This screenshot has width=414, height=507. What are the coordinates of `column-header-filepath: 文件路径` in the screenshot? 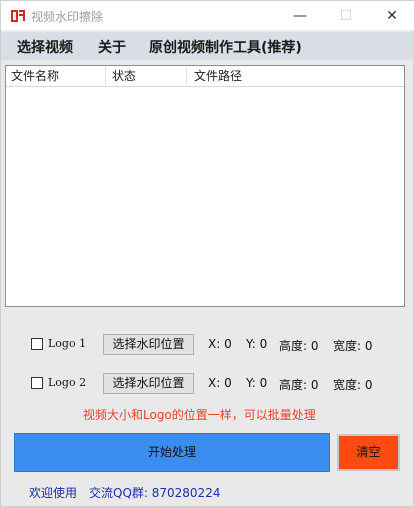 It's located at (296, 76).